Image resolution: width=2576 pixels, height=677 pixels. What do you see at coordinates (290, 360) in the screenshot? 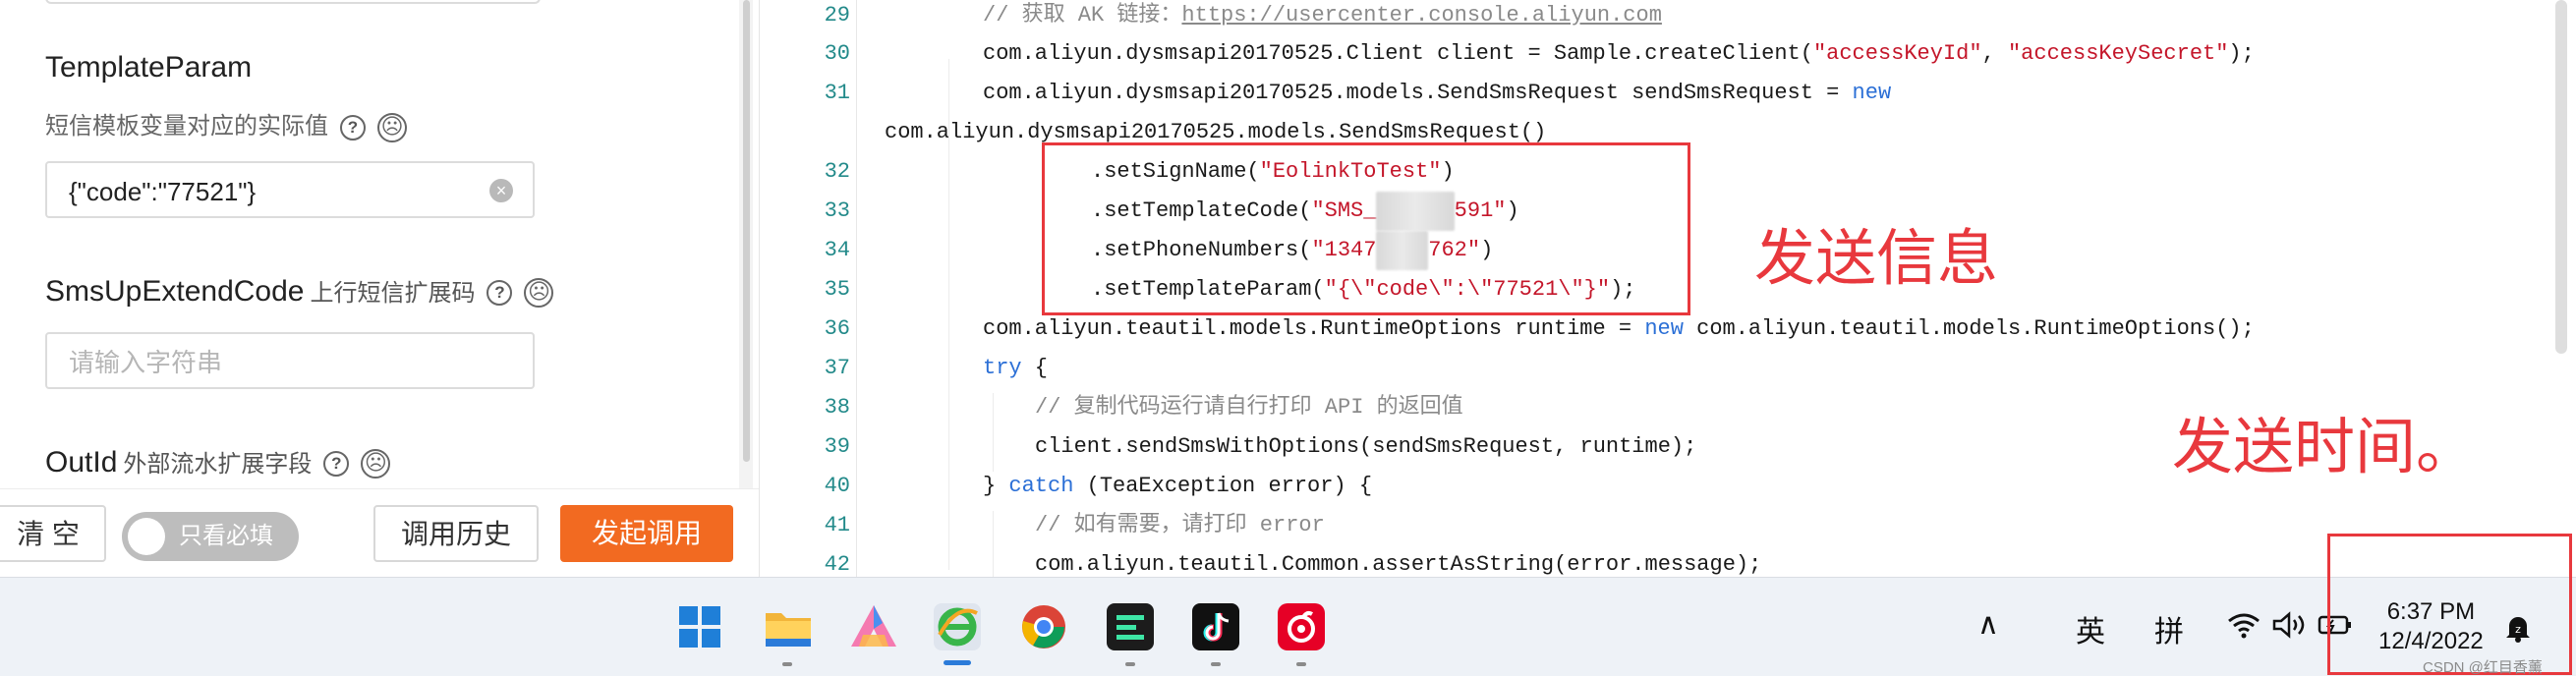
I see `sms-up-extend-code-input: 请输入字符串` at bounding box center [290, 360].